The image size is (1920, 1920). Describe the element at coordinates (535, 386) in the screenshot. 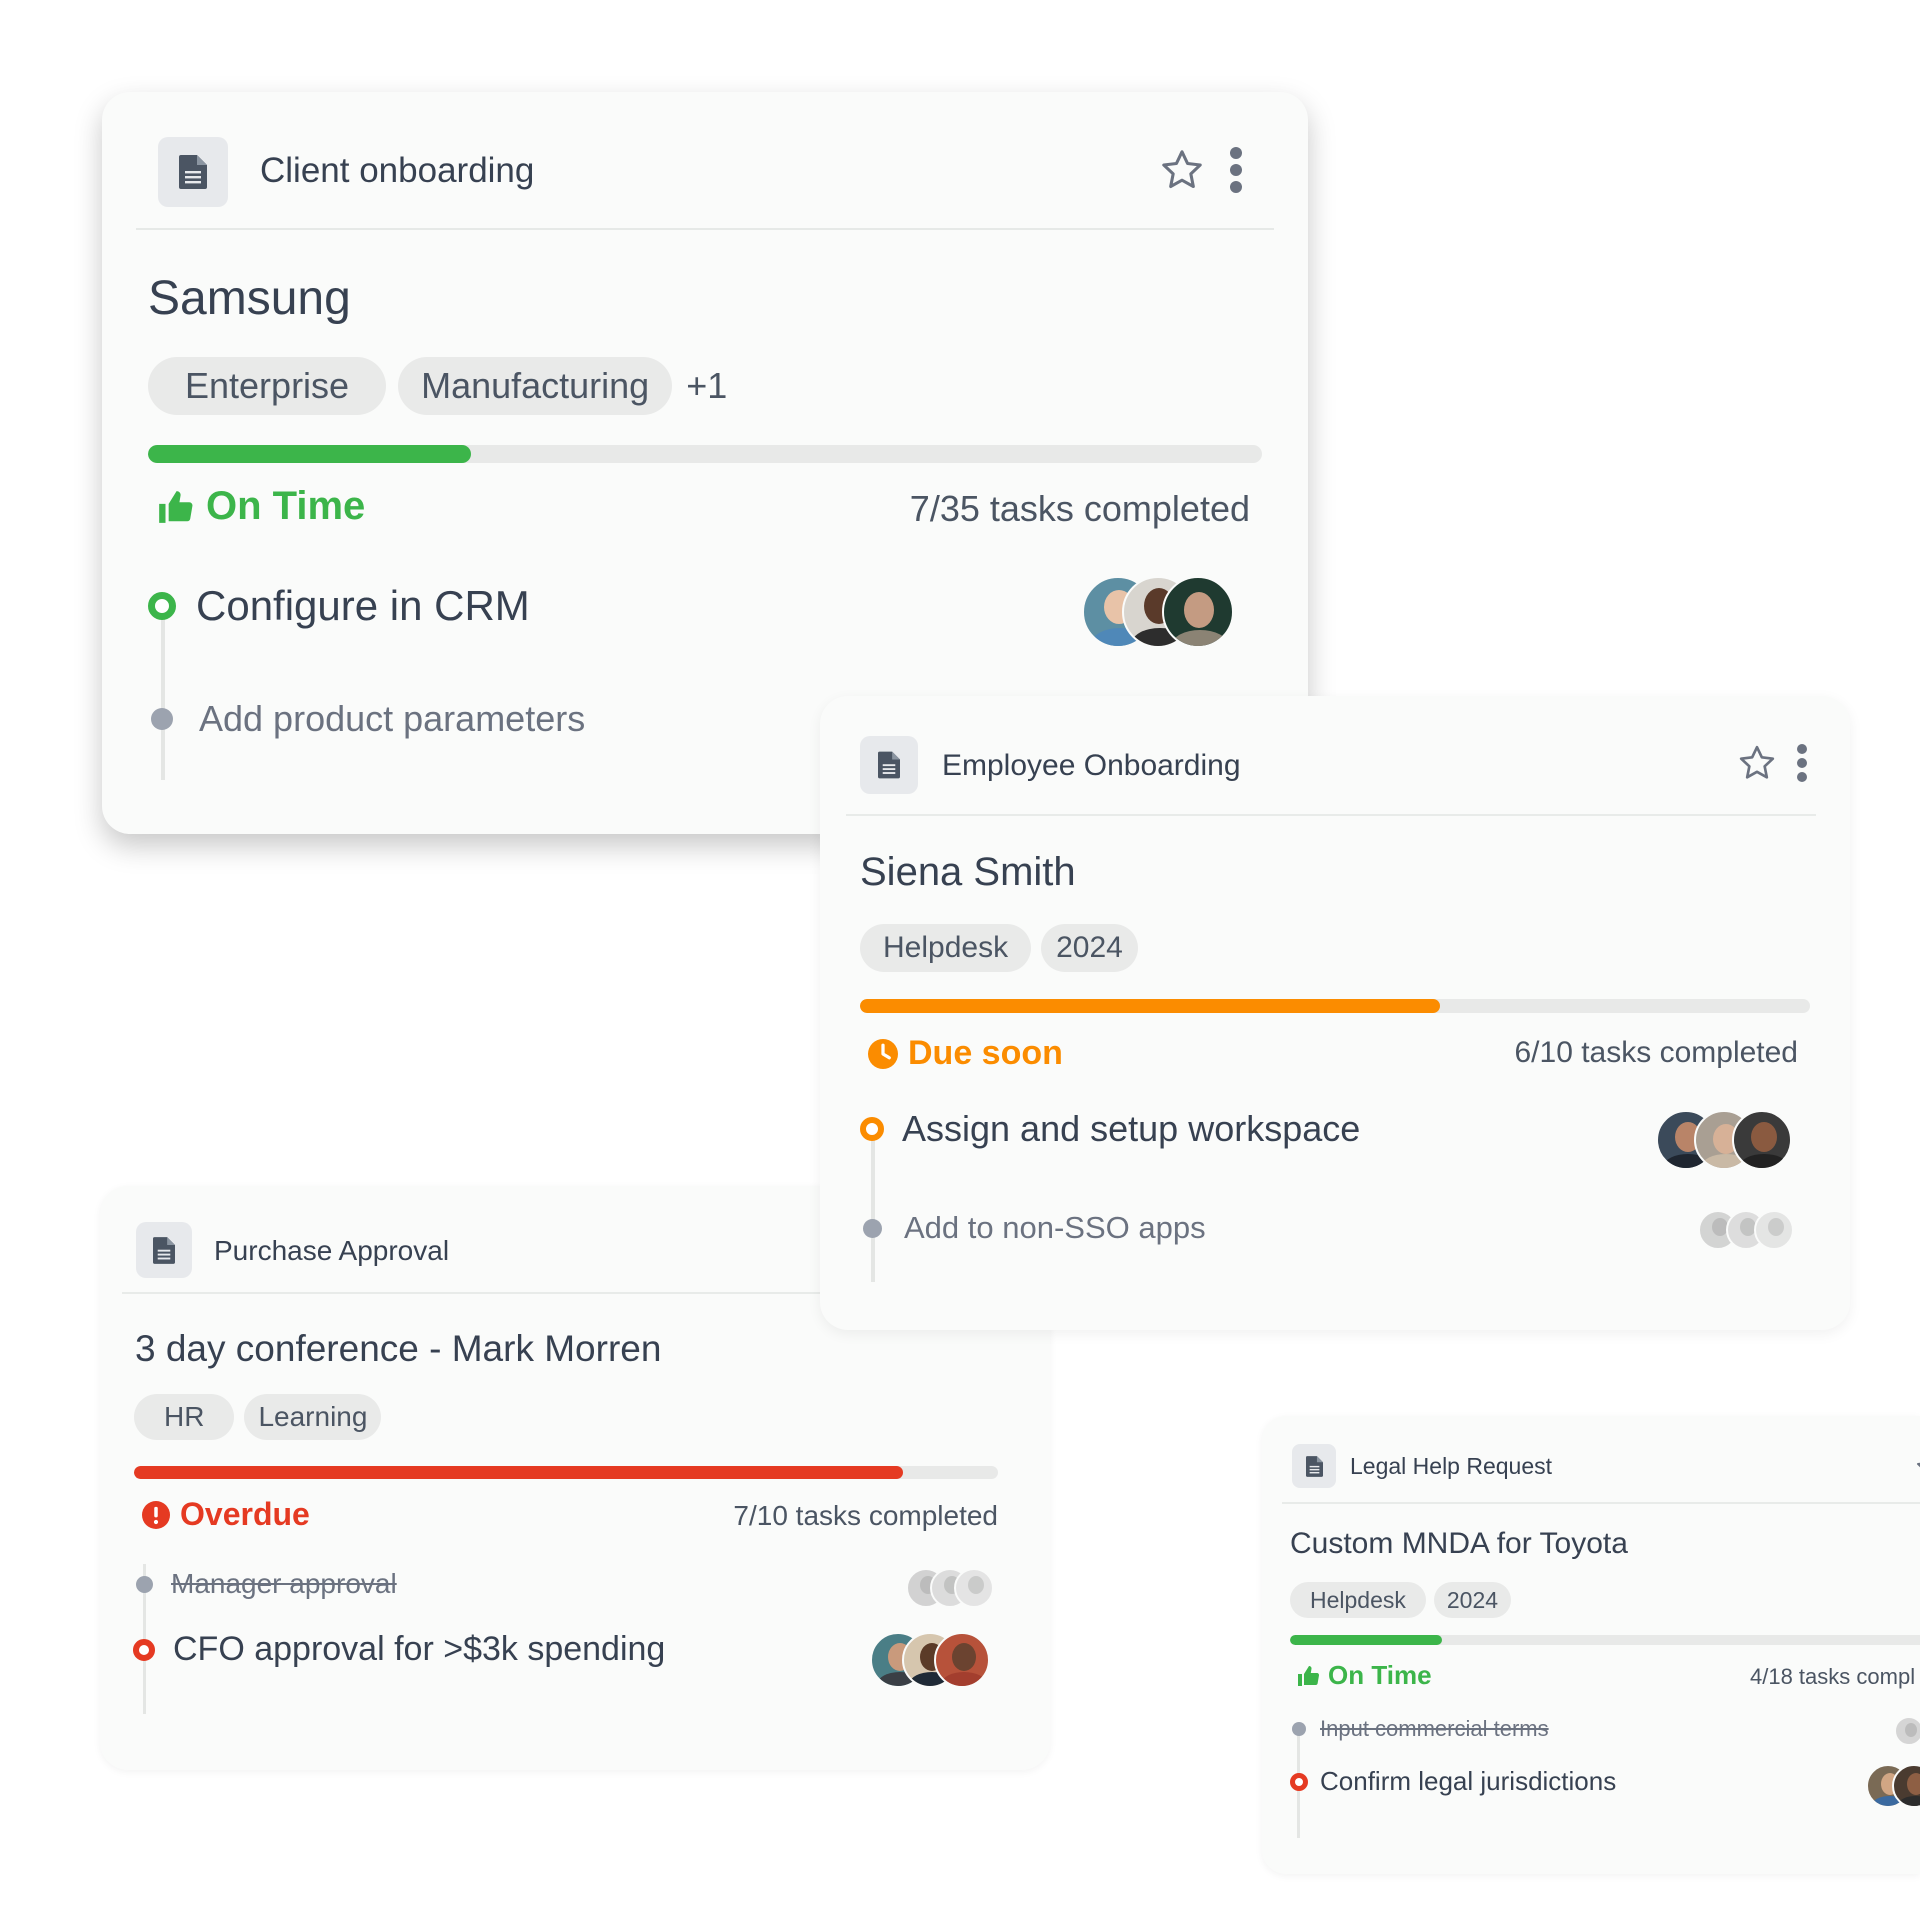

I see `tag: Manufacturing` at that location.